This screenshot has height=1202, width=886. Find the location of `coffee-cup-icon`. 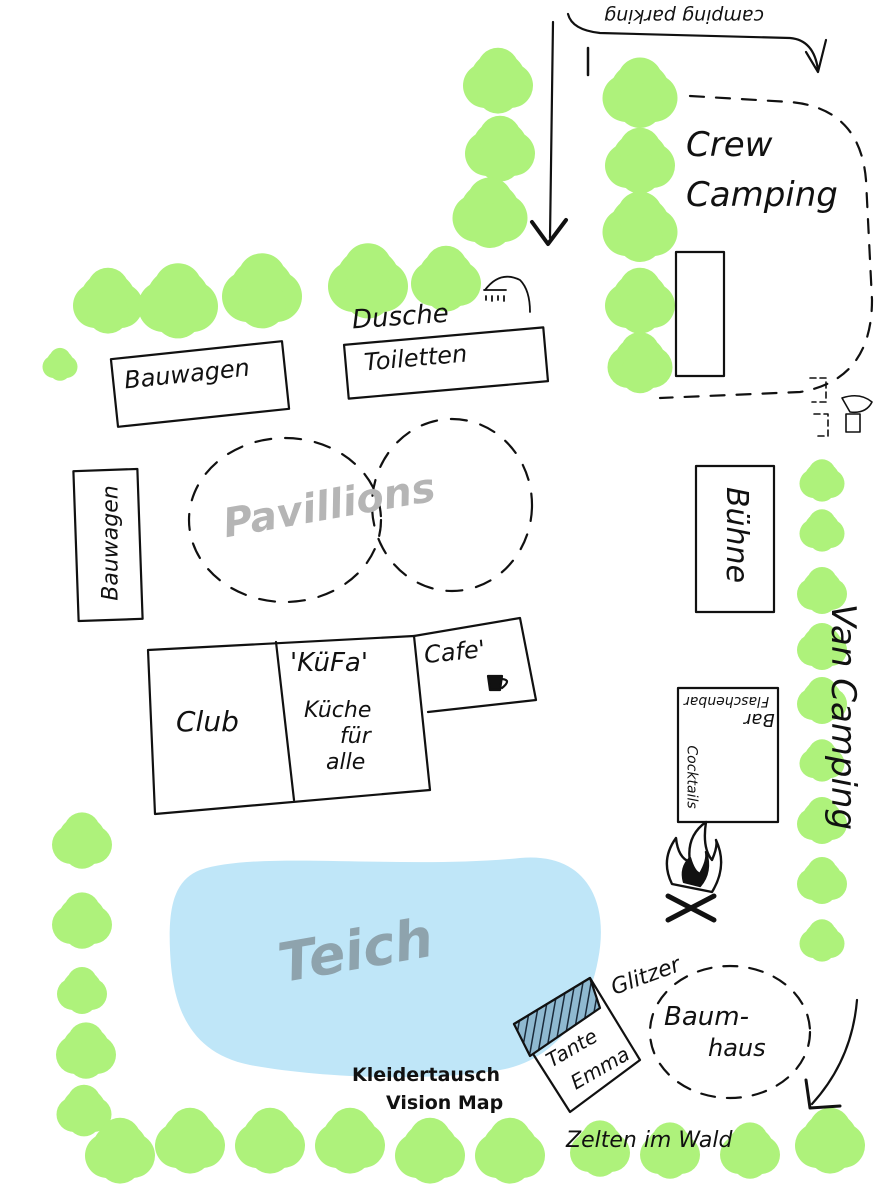

coffee-cup-icon is located at coordinates (497, 683).